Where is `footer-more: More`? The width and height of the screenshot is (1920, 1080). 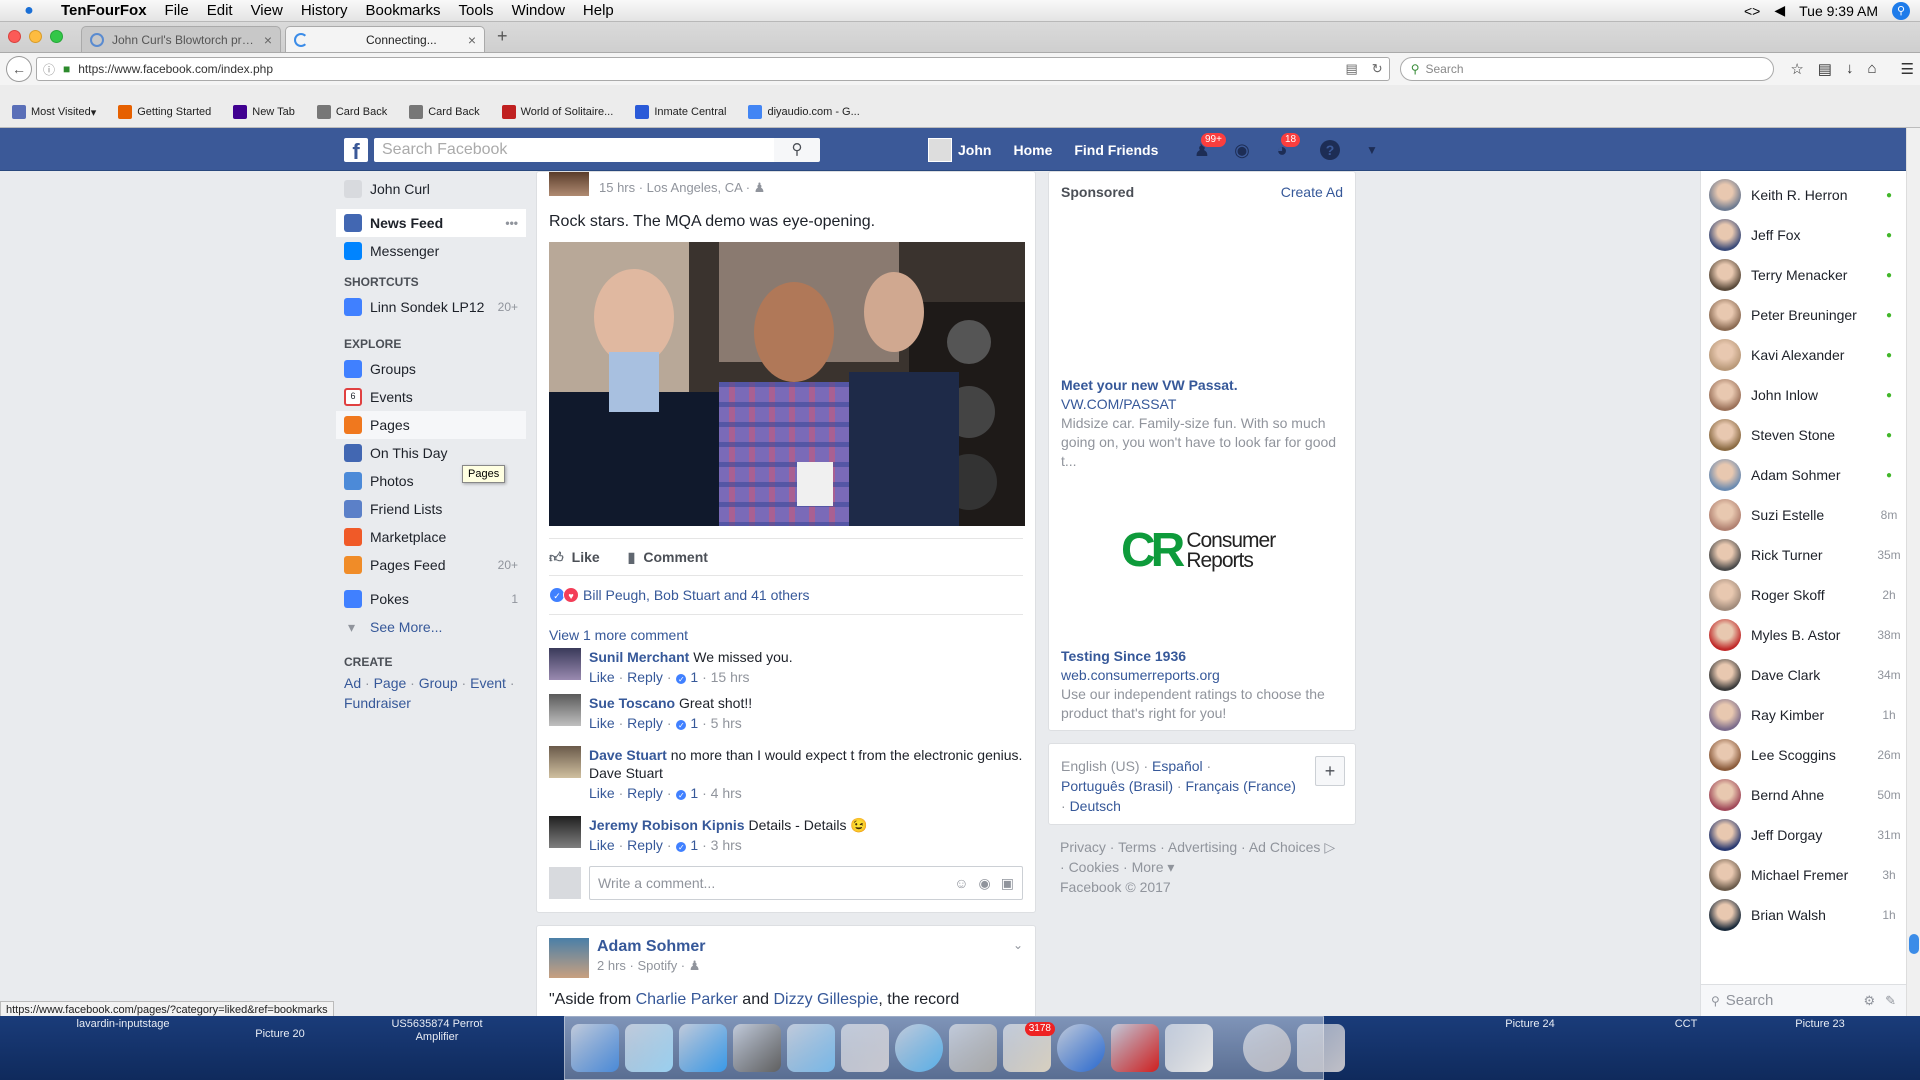
footer-more: More is located at coordinates (1148, 867).